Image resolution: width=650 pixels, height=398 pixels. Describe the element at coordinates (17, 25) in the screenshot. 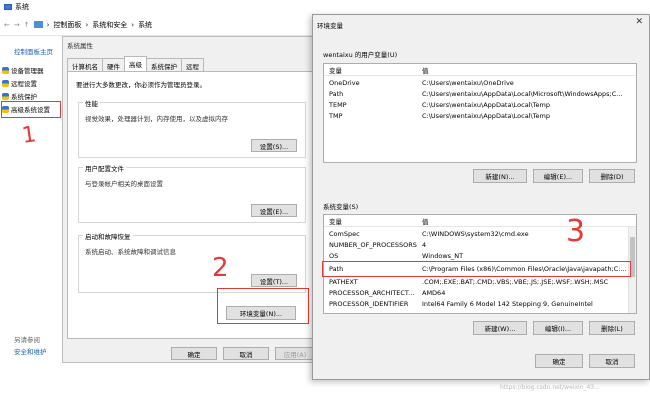

I see `forward-arrow-icon: →` at that location.